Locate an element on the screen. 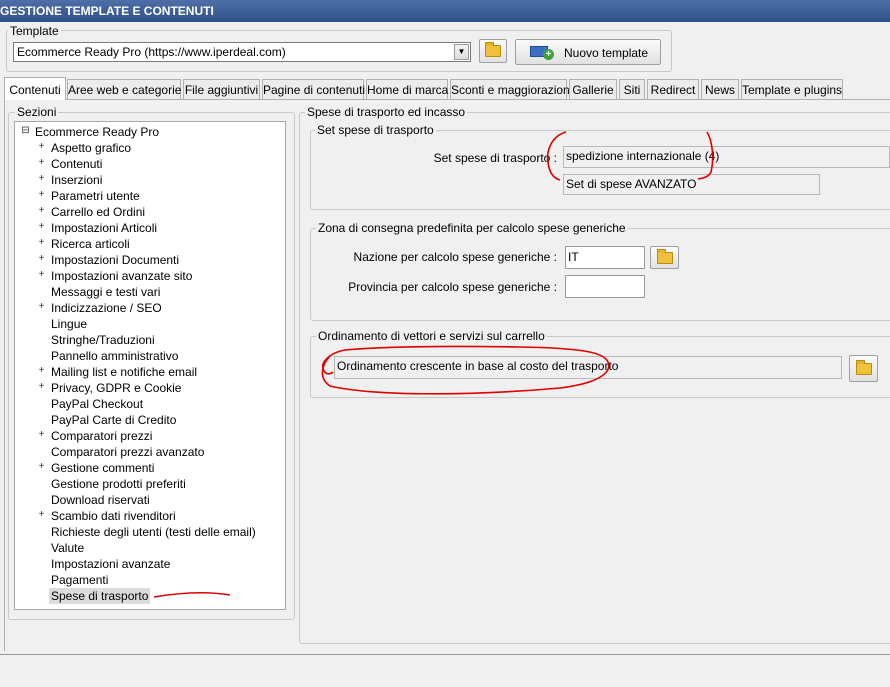  tree-item-label: Pagamenti is located at coordinates (80, 580).